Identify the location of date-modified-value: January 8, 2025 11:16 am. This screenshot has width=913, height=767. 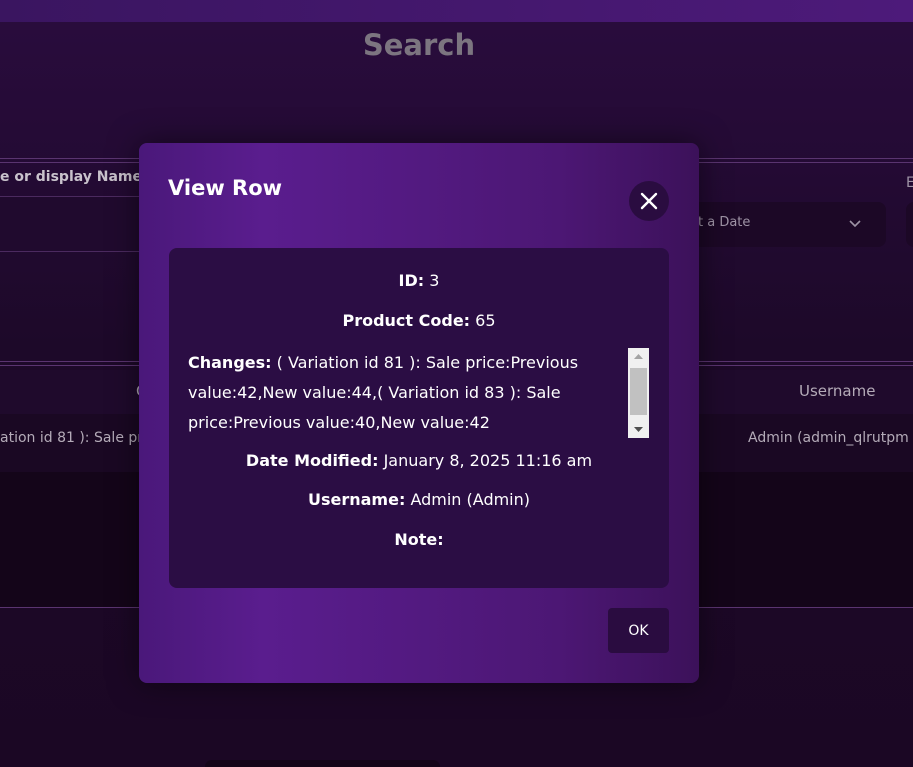
(488, 460).